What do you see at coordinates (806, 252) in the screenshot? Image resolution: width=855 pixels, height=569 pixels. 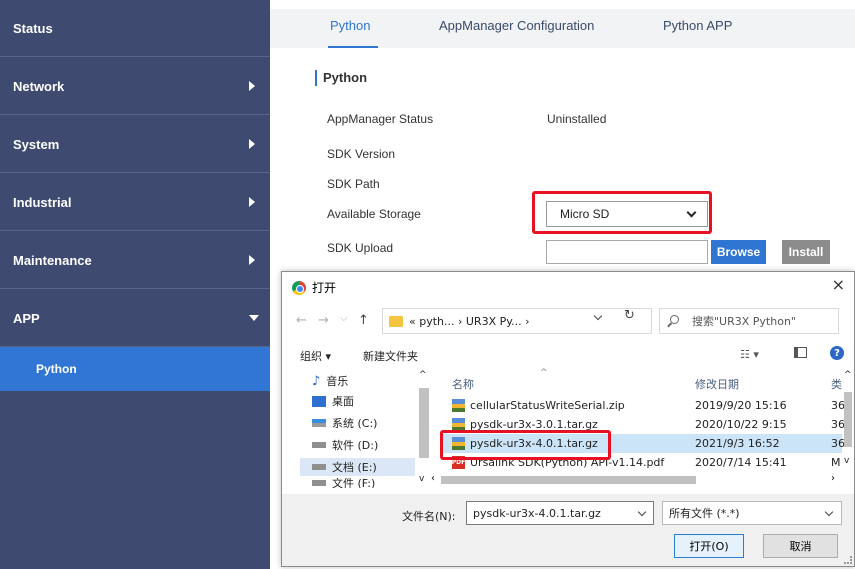 I see `install-button: Install` at bounding box center [806, 252].